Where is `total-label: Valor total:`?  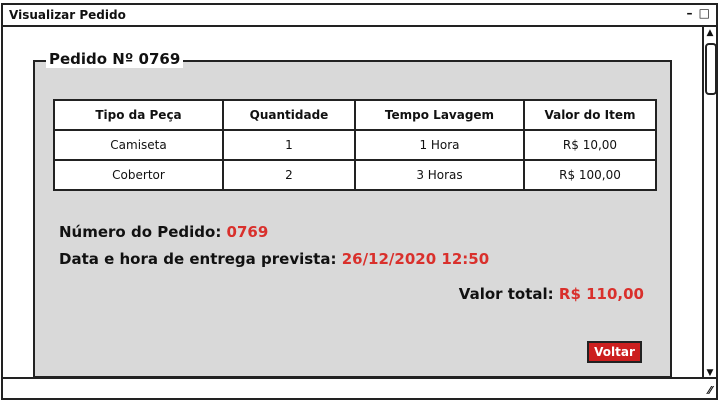
total-label: Valor total: is located at coordinates (506, 294).